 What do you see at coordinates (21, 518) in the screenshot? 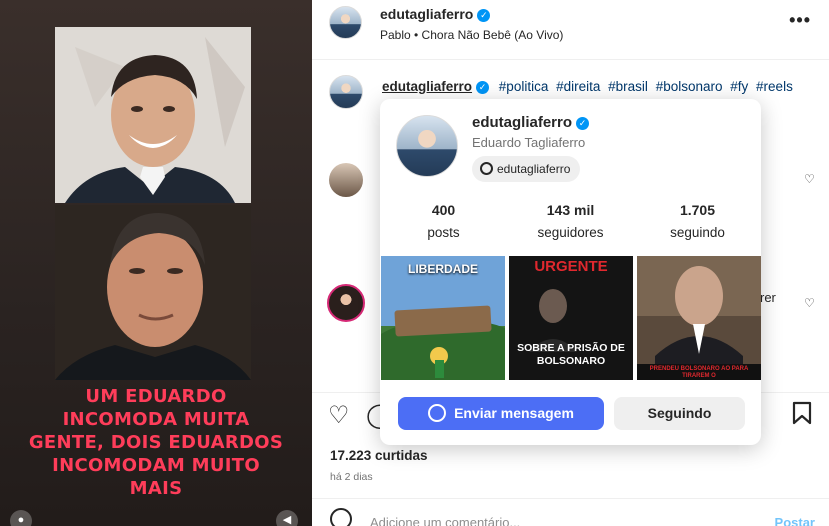
I see `user-tags-icon: ●` at bounding box center [21, 518].